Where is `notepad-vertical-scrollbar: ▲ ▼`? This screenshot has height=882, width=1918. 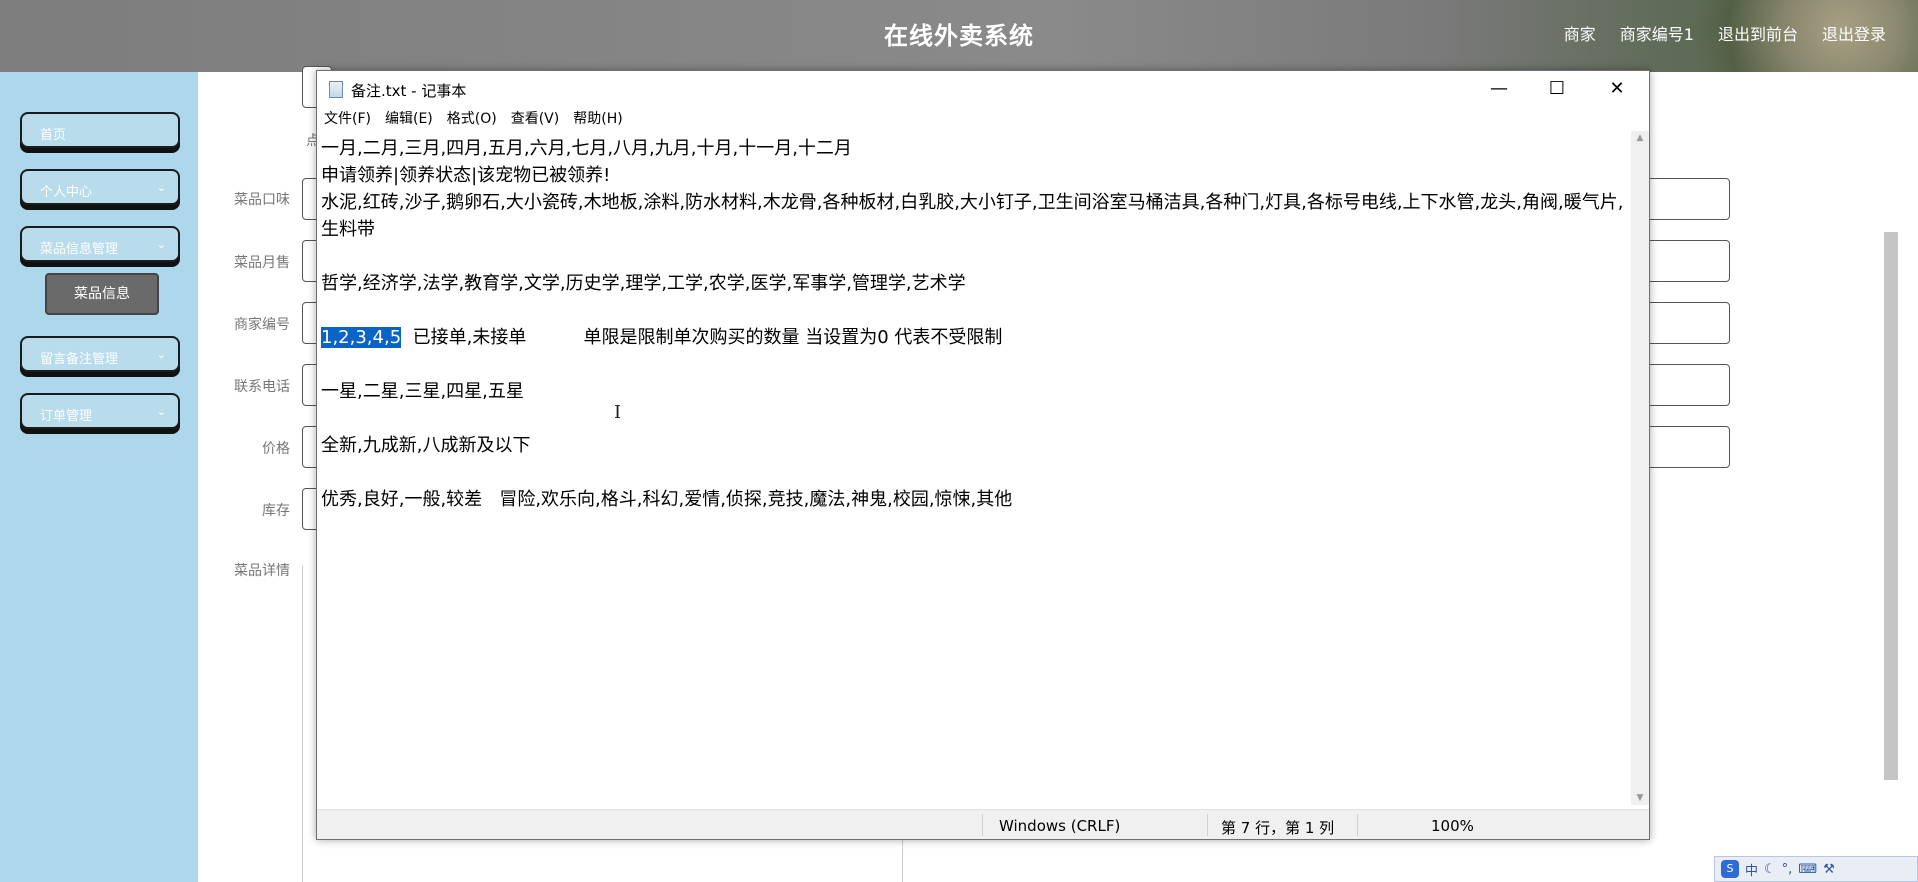
notepad-vertical-scrollbar: ▲ ▼ is located at coordinates (1640, 468).